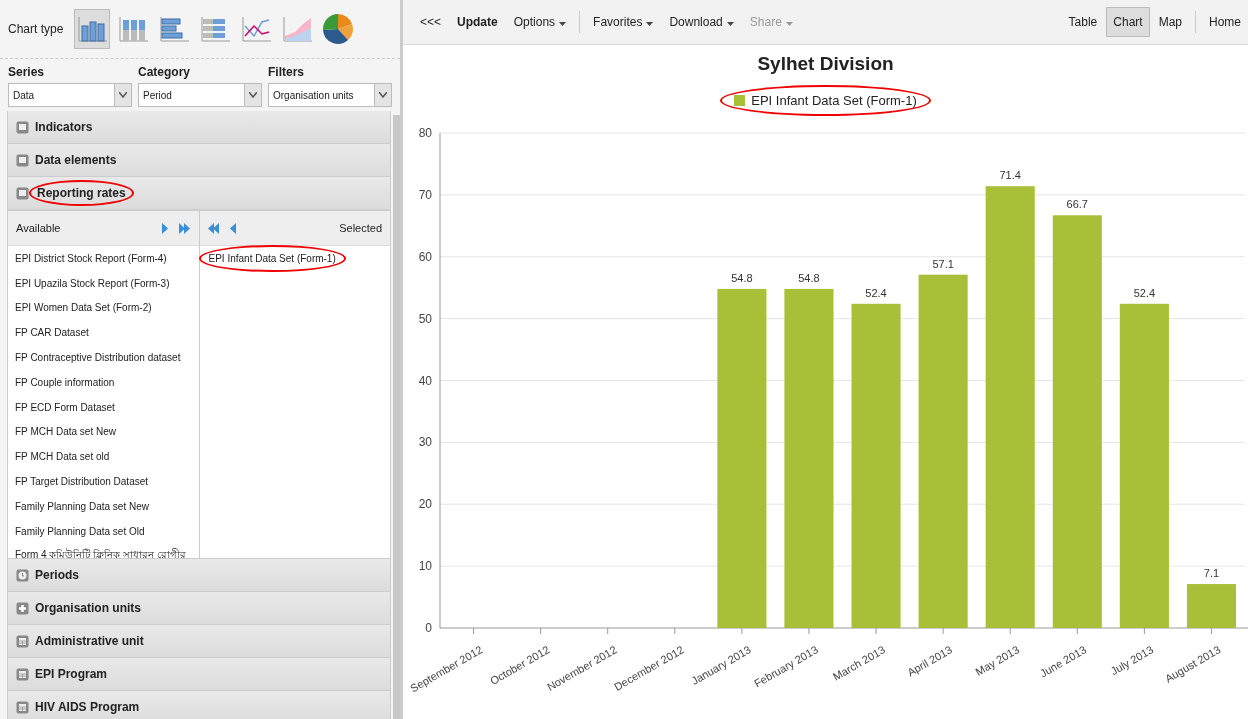 This screenshot has height=719, width=1248. I want to click on accordion-header: EPI Program, so click(199, 674).